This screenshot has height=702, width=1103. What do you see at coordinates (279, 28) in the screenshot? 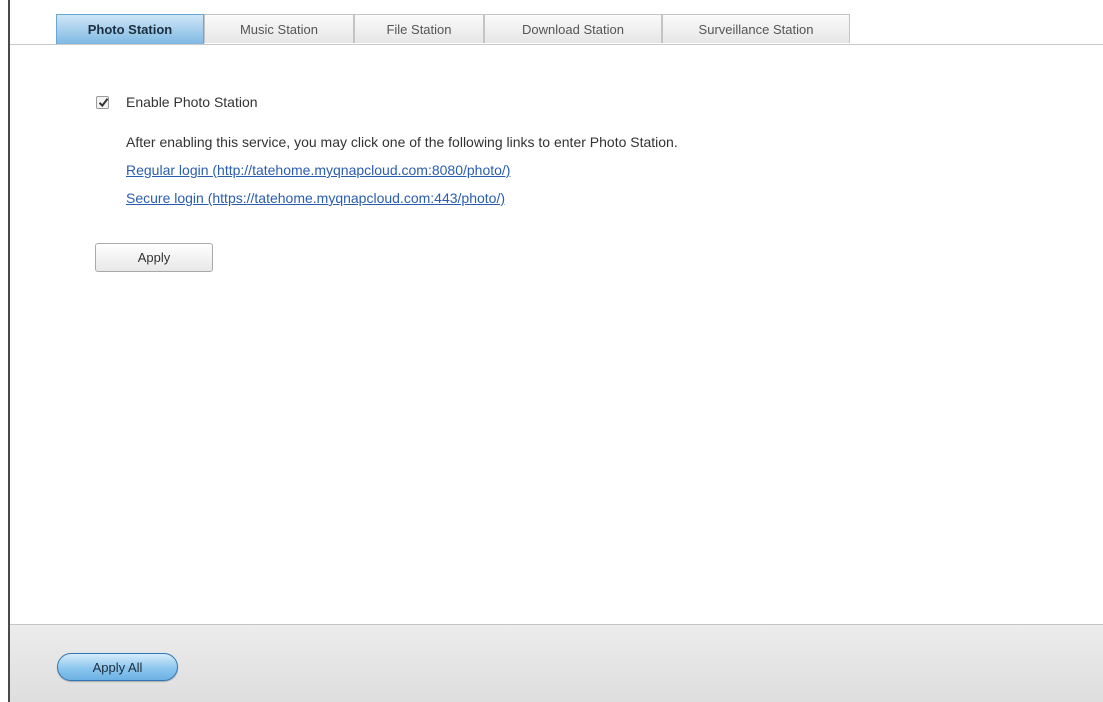
I see `tab-music-station: Music Station` at bounding box center [279, 28].